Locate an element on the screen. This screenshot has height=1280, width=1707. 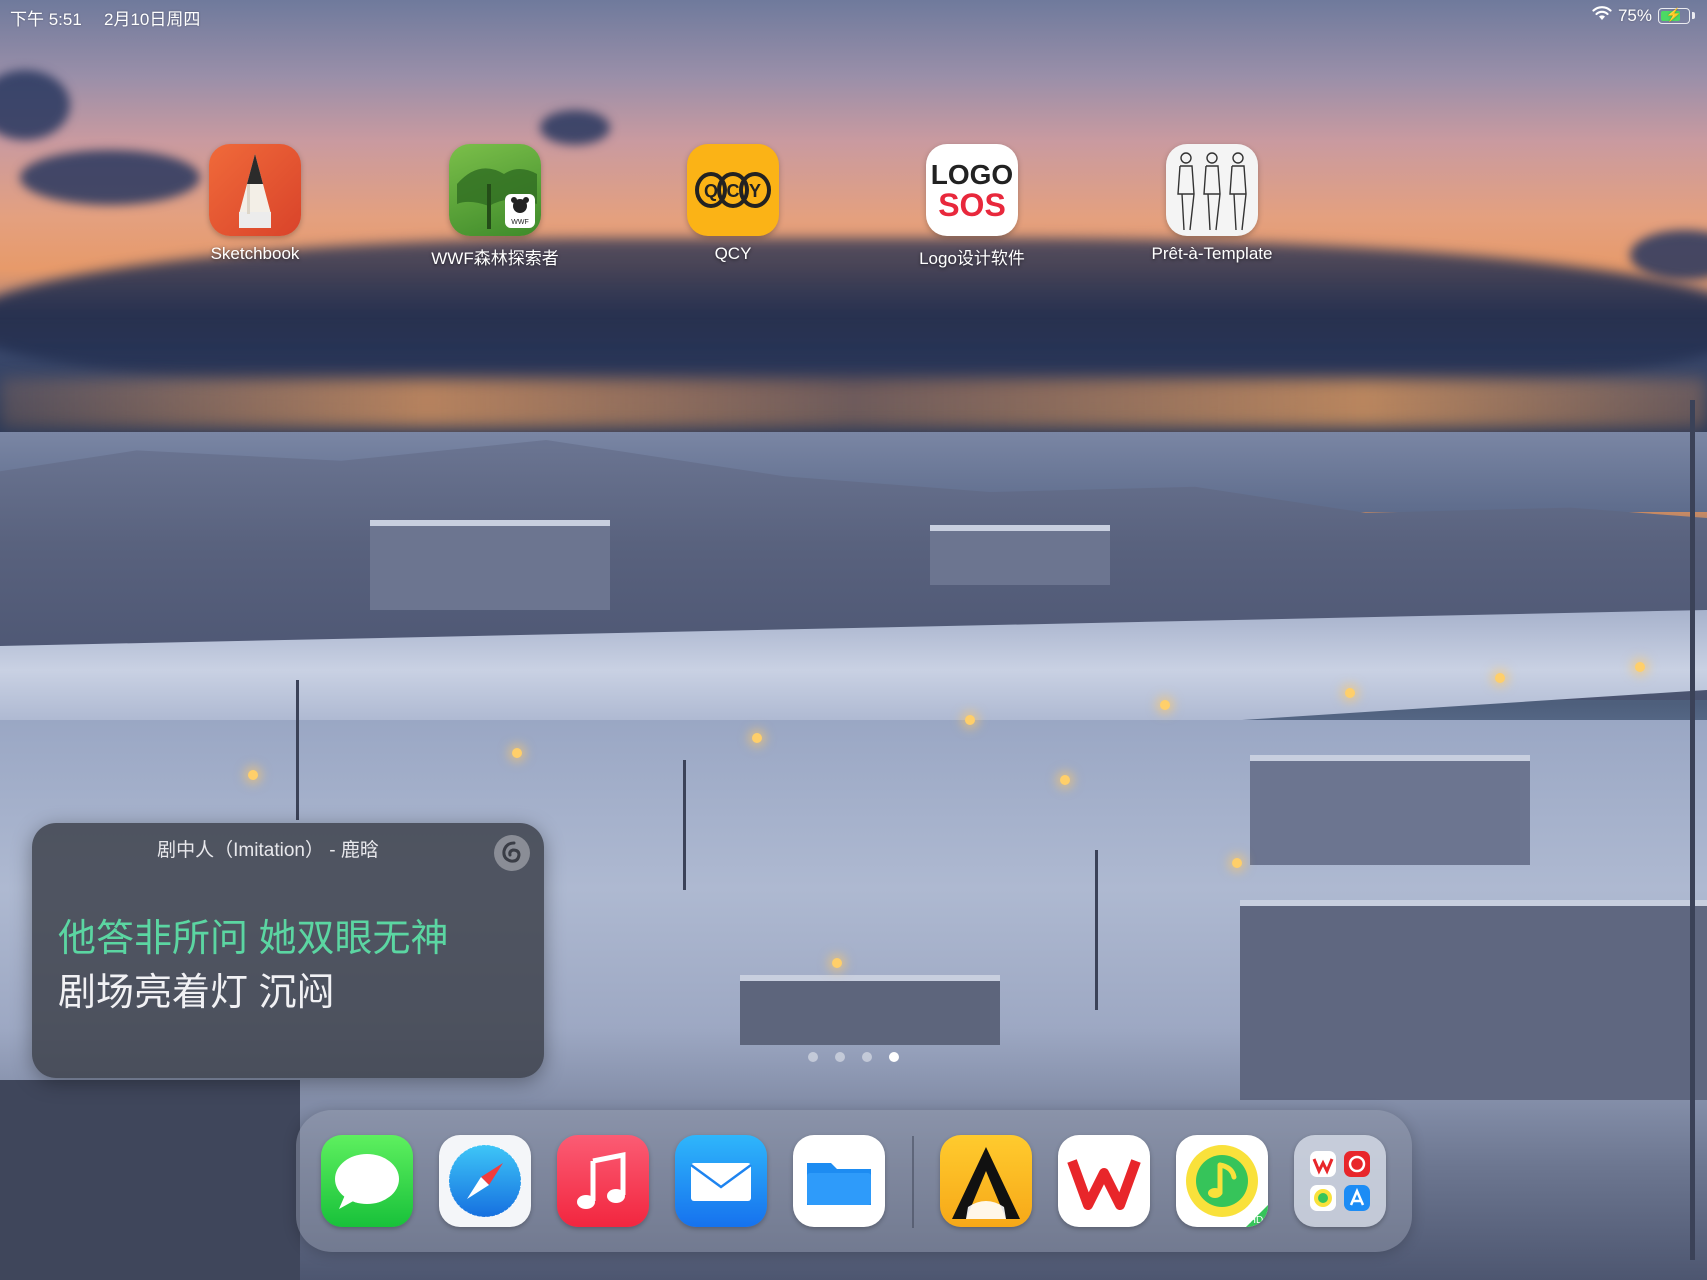
logo-sos-icon: LOGO SOS is located at coordinates (972, 190).